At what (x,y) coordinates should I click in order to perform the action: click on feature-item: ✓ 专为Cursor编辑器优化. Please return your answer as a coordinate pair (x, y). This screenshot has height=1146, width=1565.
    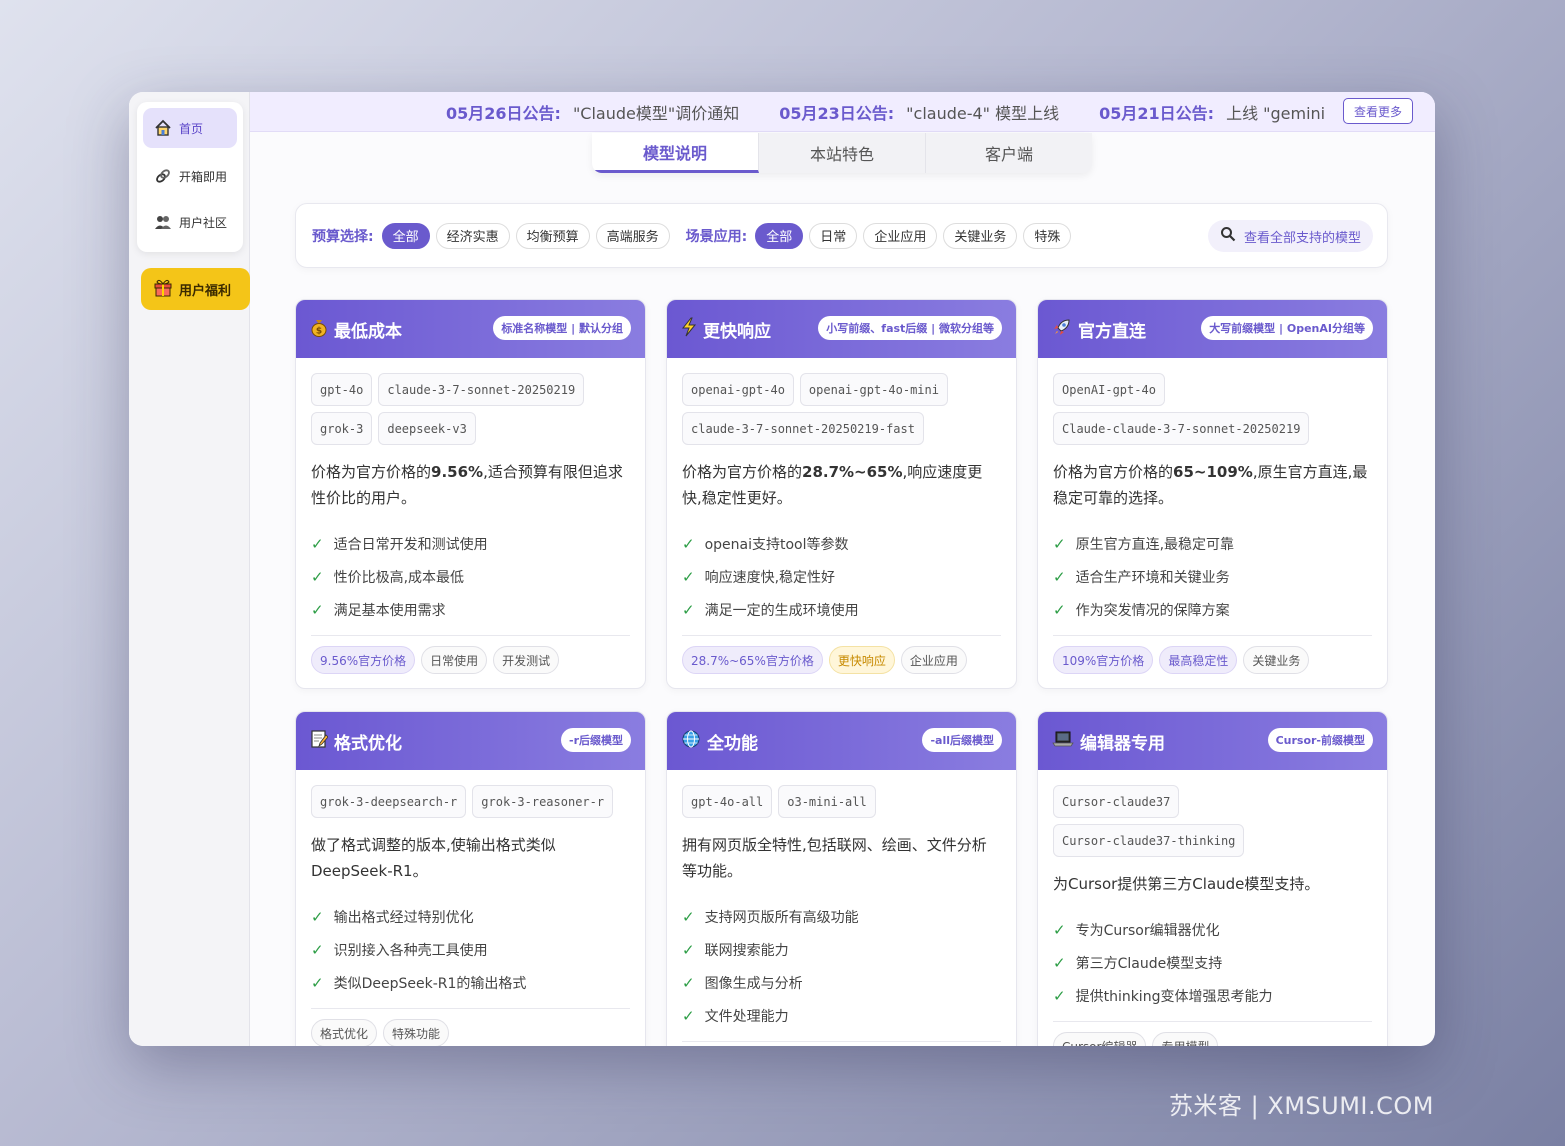
    Looking at the image, I should click on (1136, 929).